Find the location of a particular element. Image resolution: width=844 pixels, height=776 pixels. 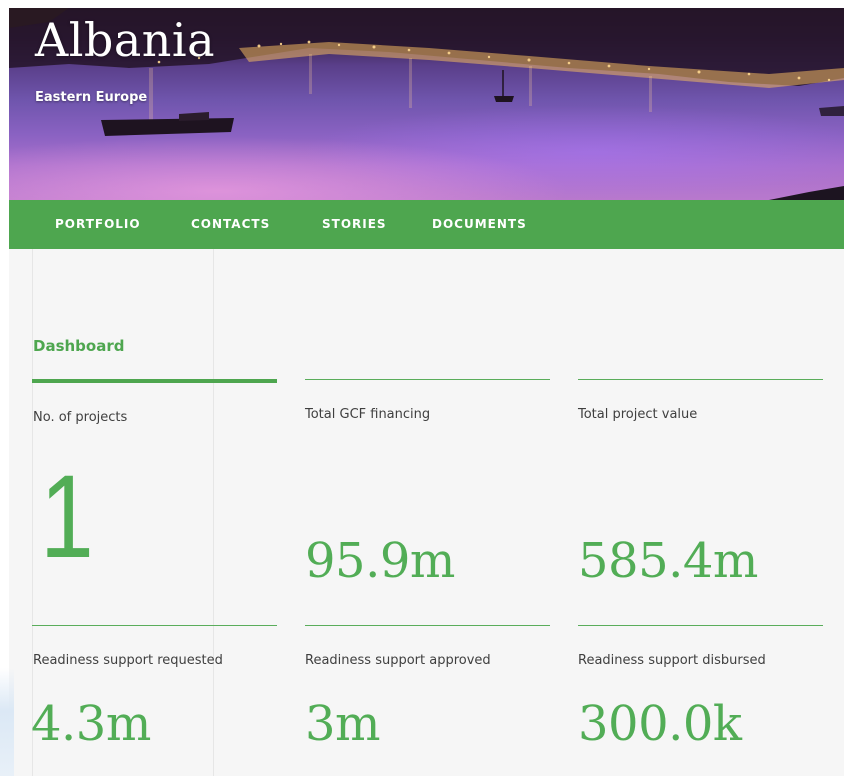

dashboard-heading: Dashboard is located at coordinates (78, 346).